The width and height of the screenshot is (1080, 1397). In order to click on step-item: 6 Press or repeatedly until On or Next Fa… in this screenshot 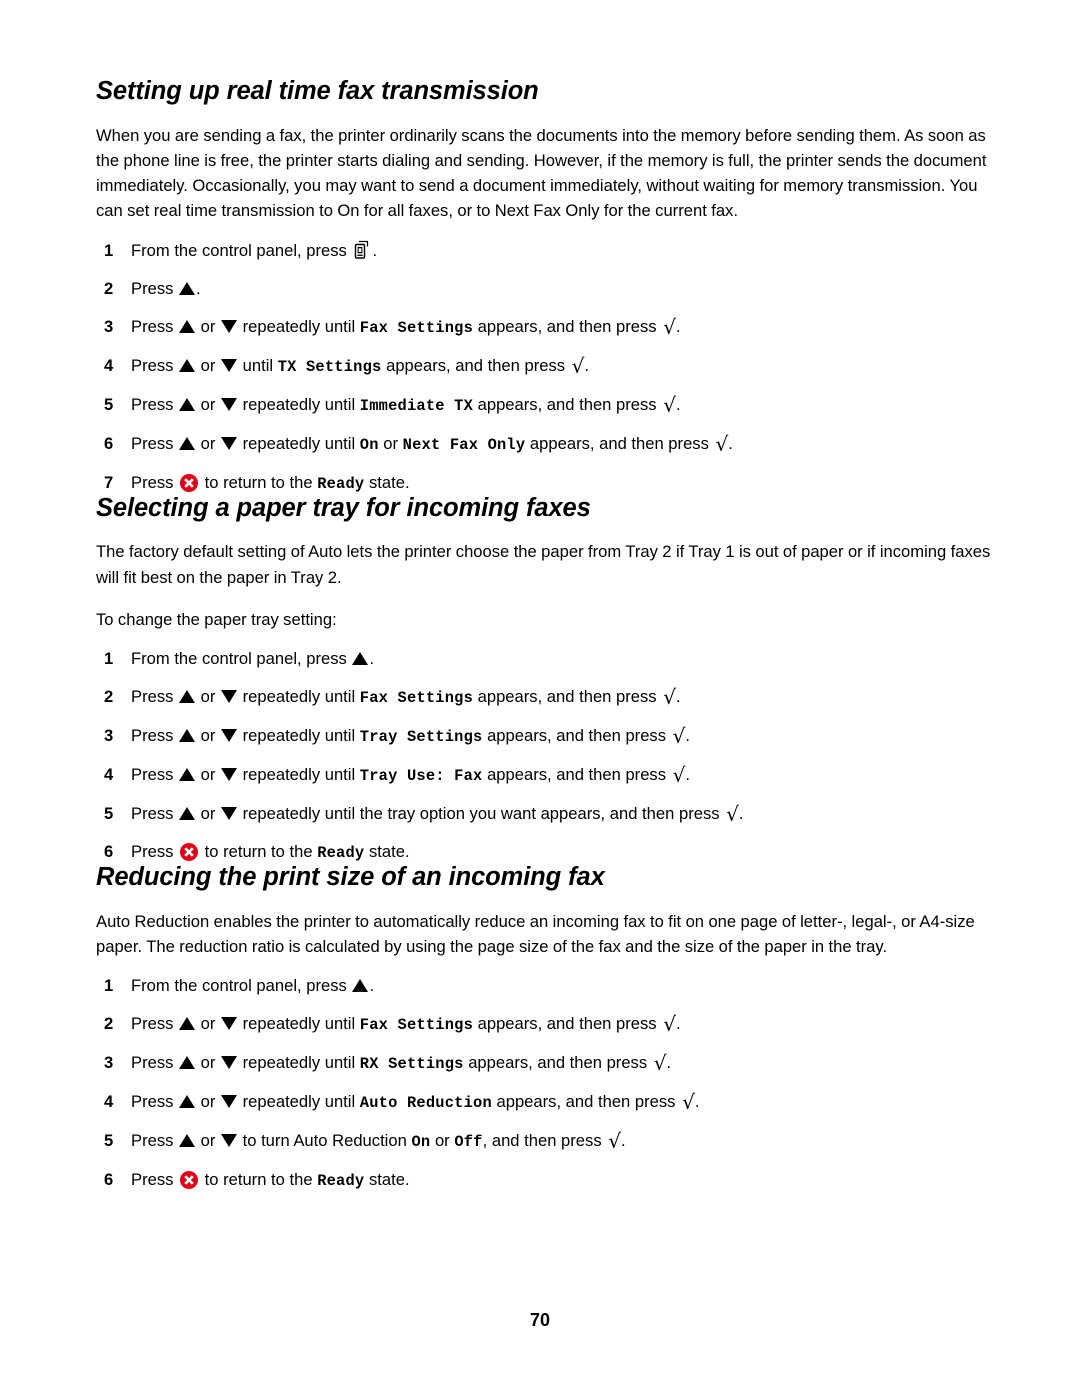, I will do `click(548, 444)`.